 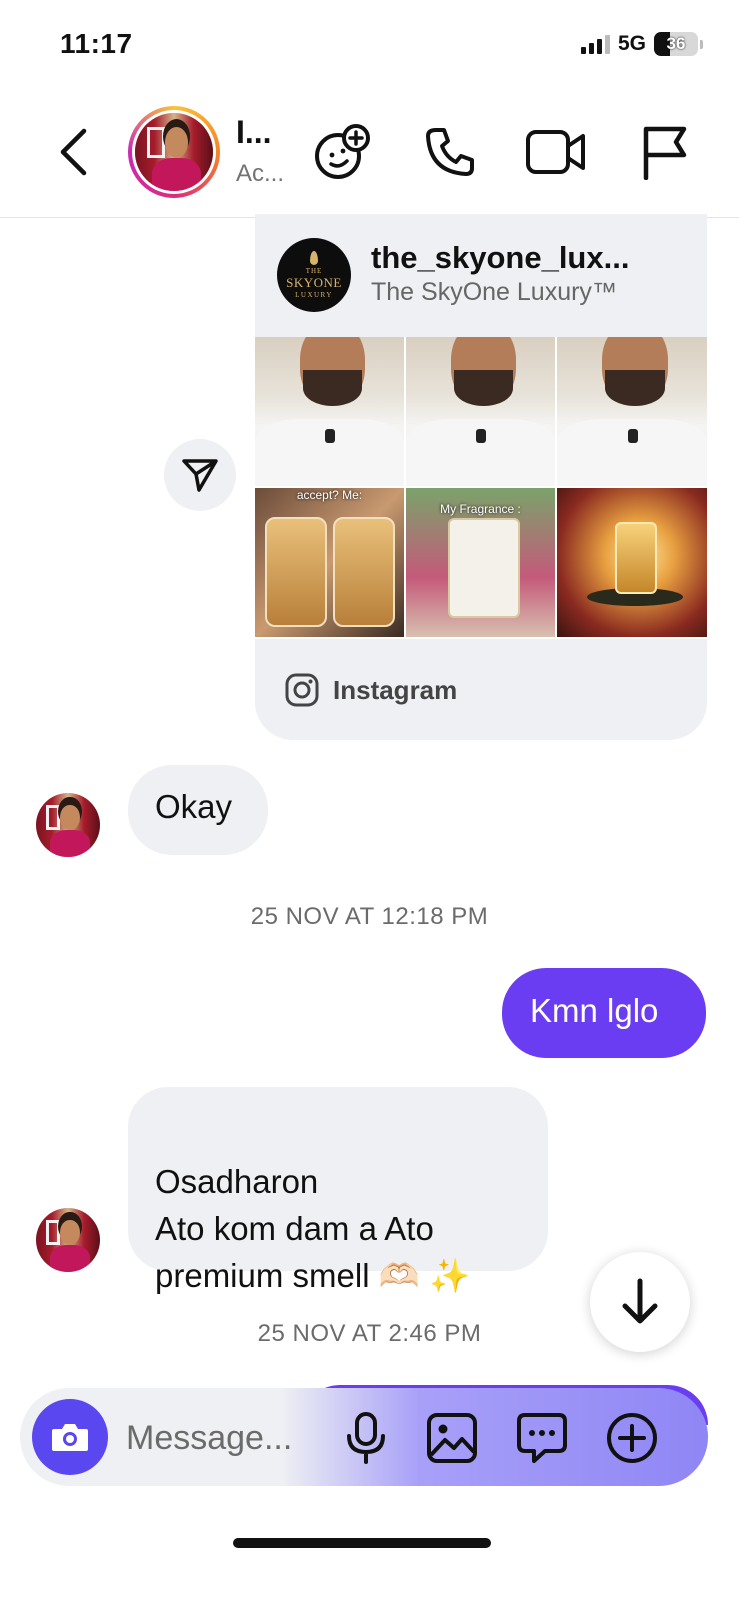 I want to click on sticker-button, so click(x=542, y=1438).